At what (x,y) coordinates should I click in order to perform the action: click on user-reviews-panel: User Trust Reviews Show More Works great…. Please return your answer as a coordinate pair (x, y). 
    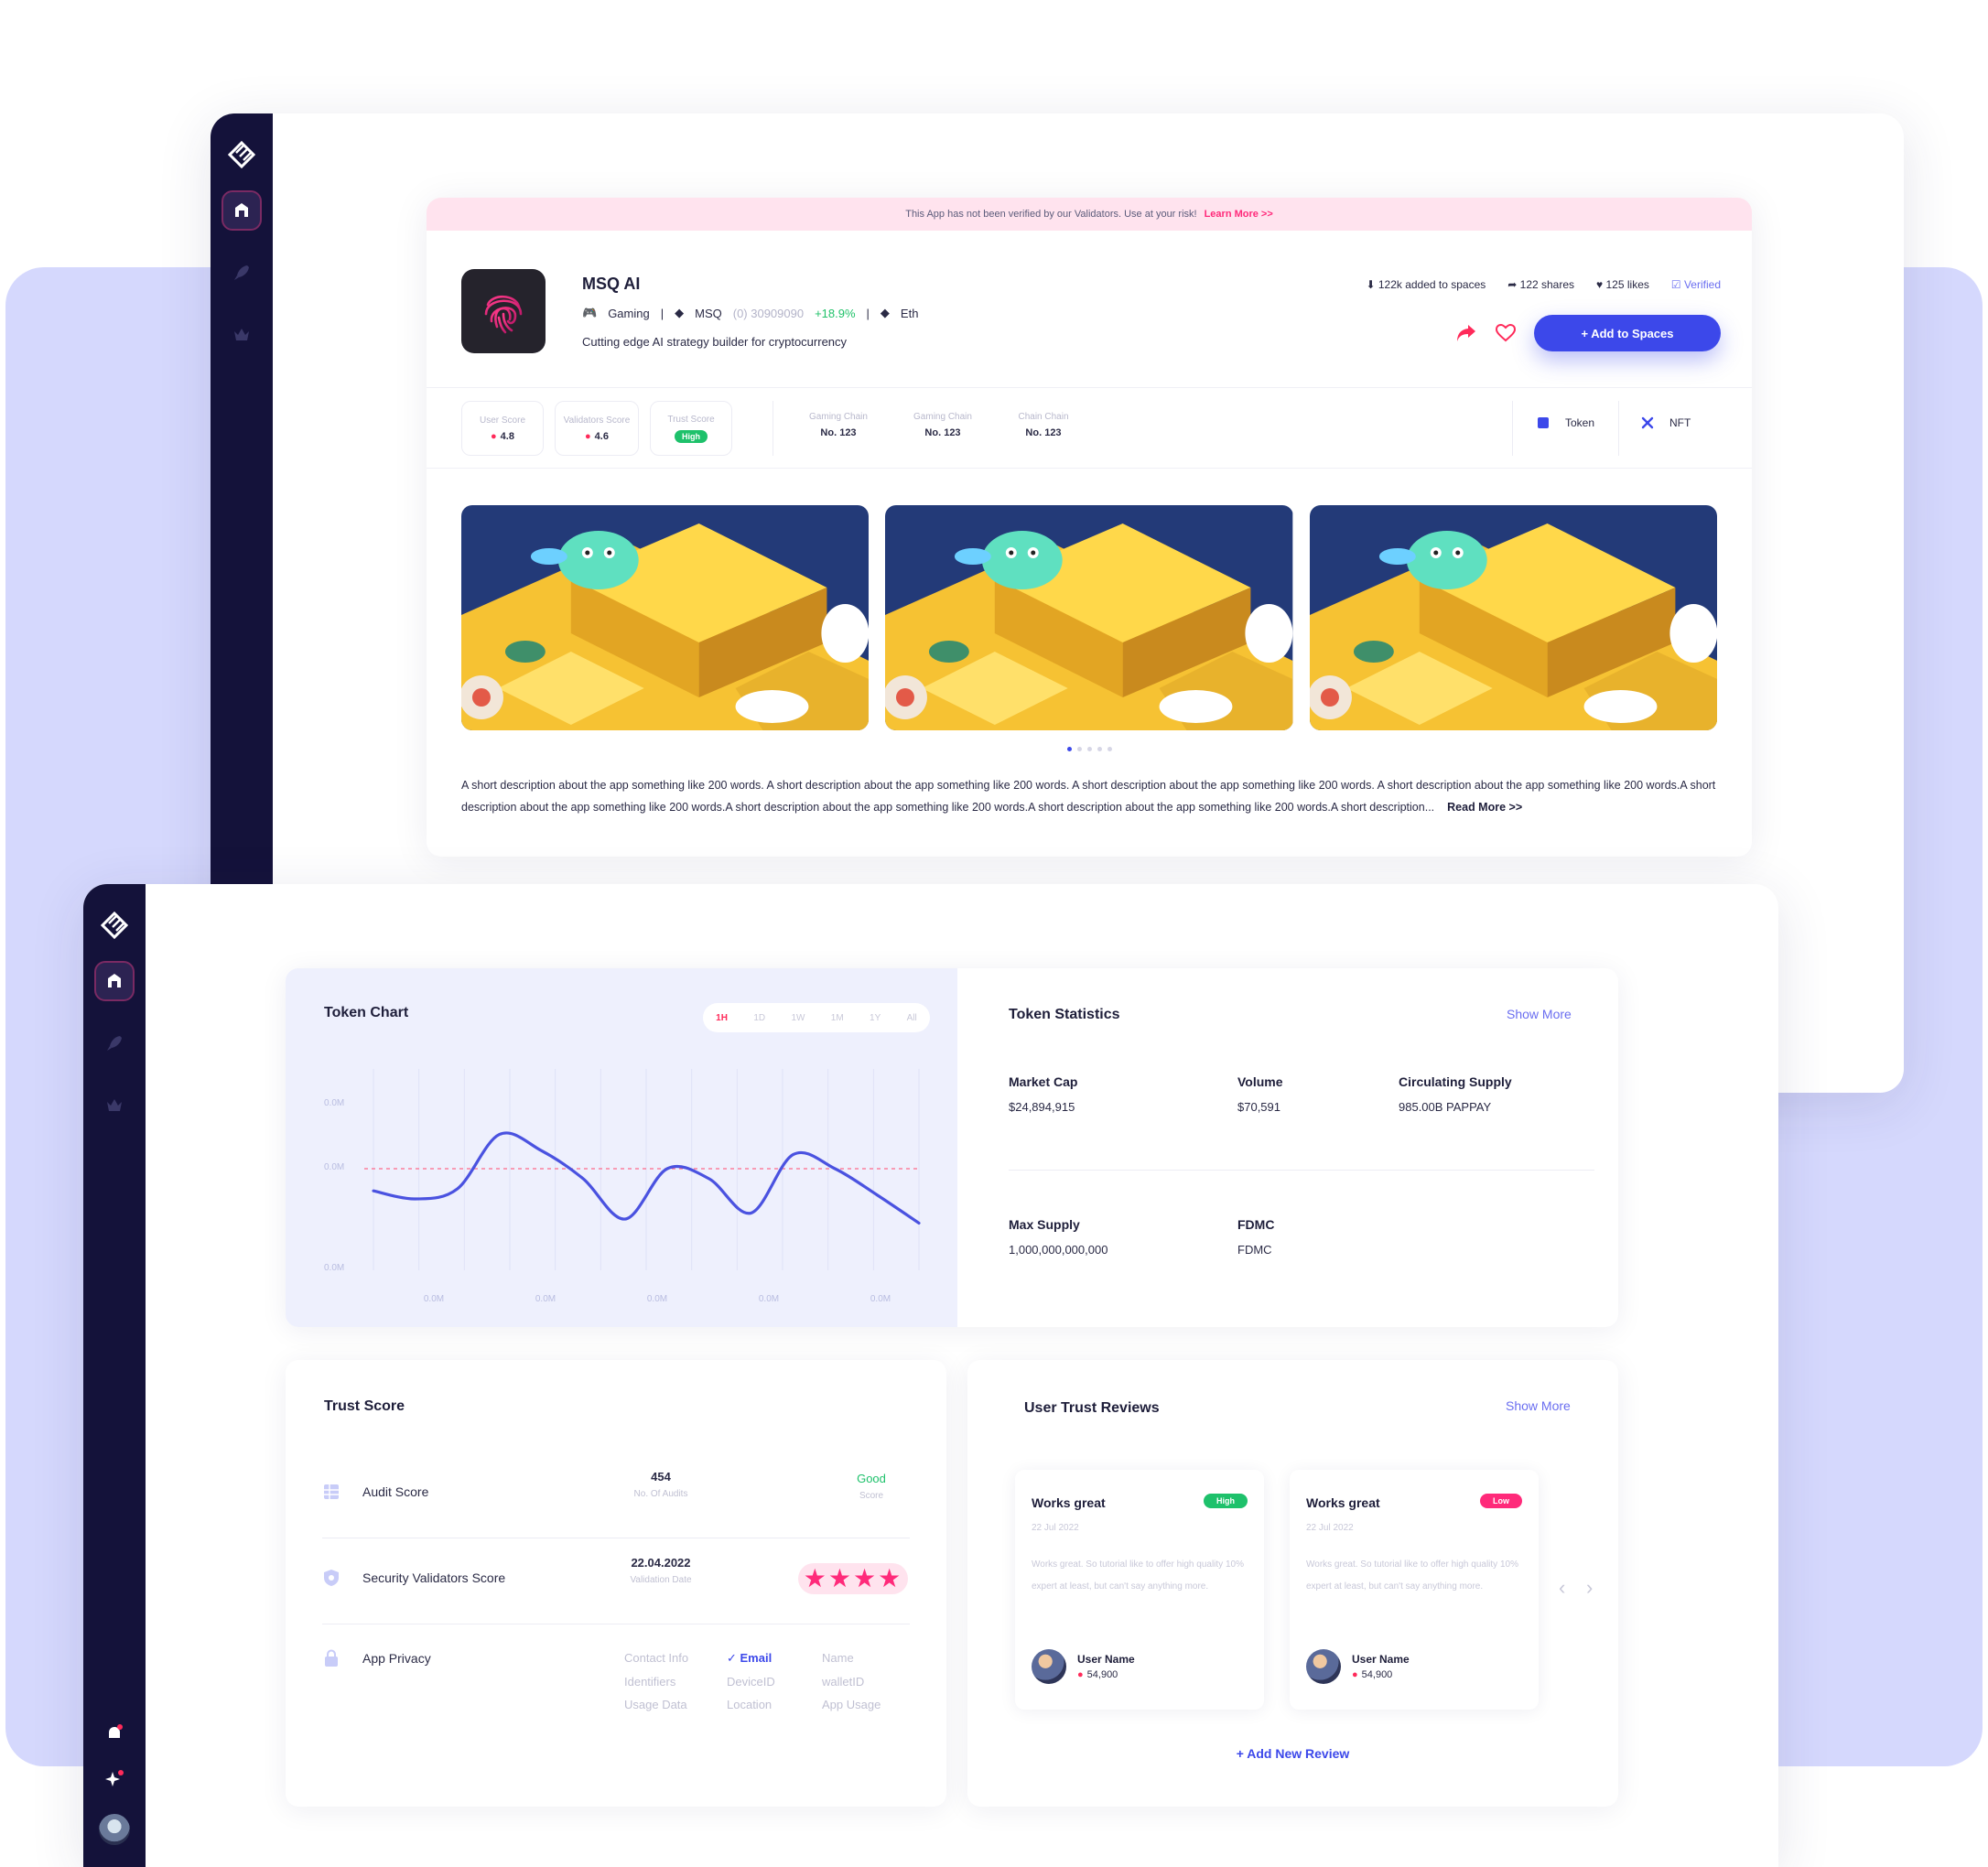
    Looking at the image, I should click on (1292, 1583).